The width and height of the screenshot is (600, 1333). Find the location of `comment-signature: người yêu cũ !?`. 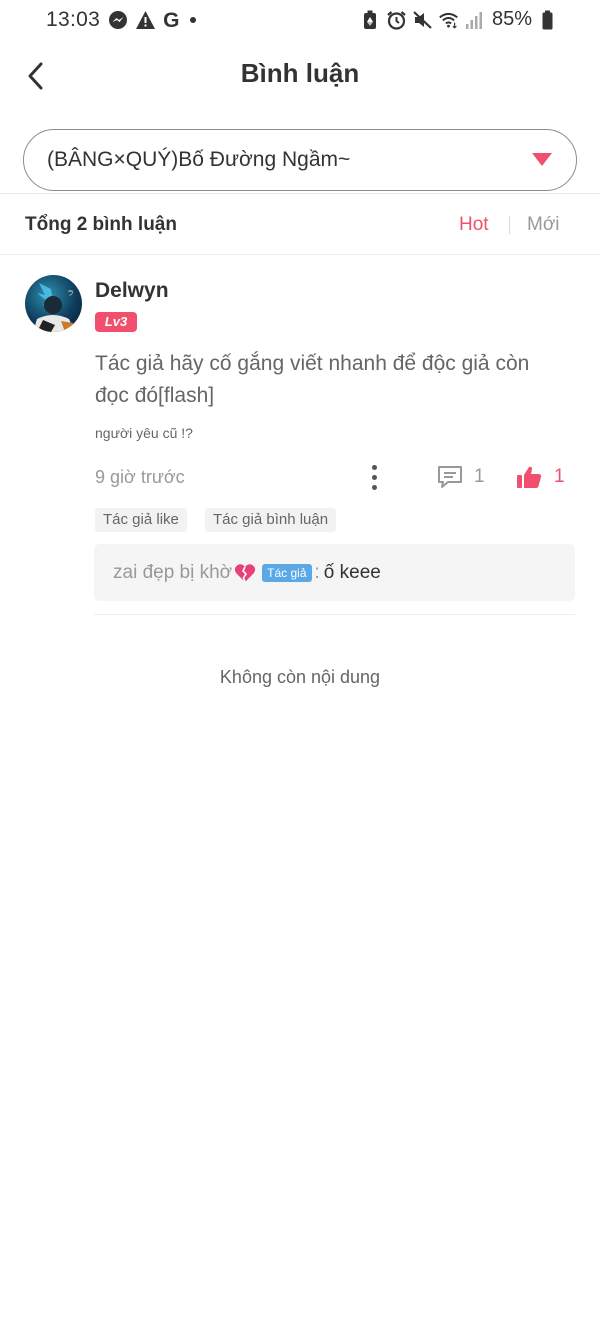

comment-signature: người yêu cũ !? is located at coordinates (144, 433).